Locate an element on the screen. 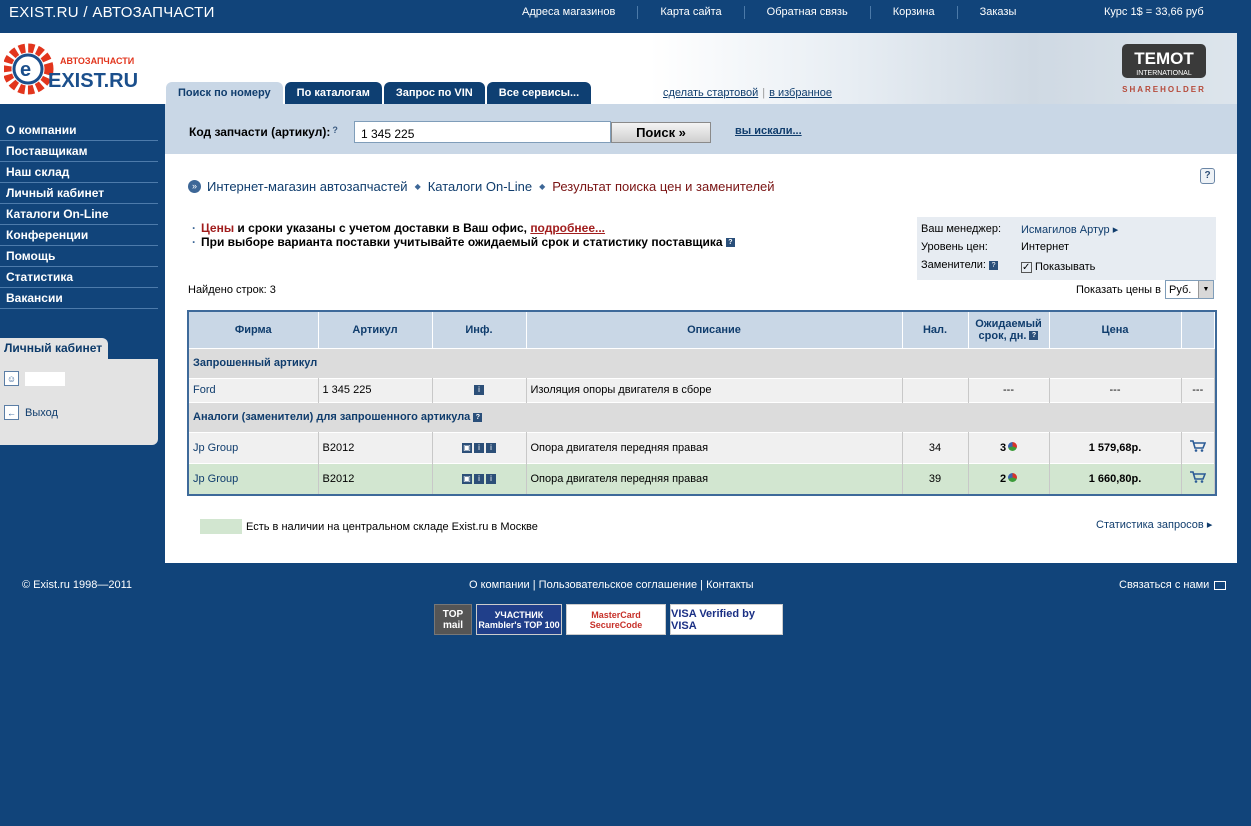 The image size is (1251, 826). footer-contacts-link: Контакты is located at coordinates (730, 585).